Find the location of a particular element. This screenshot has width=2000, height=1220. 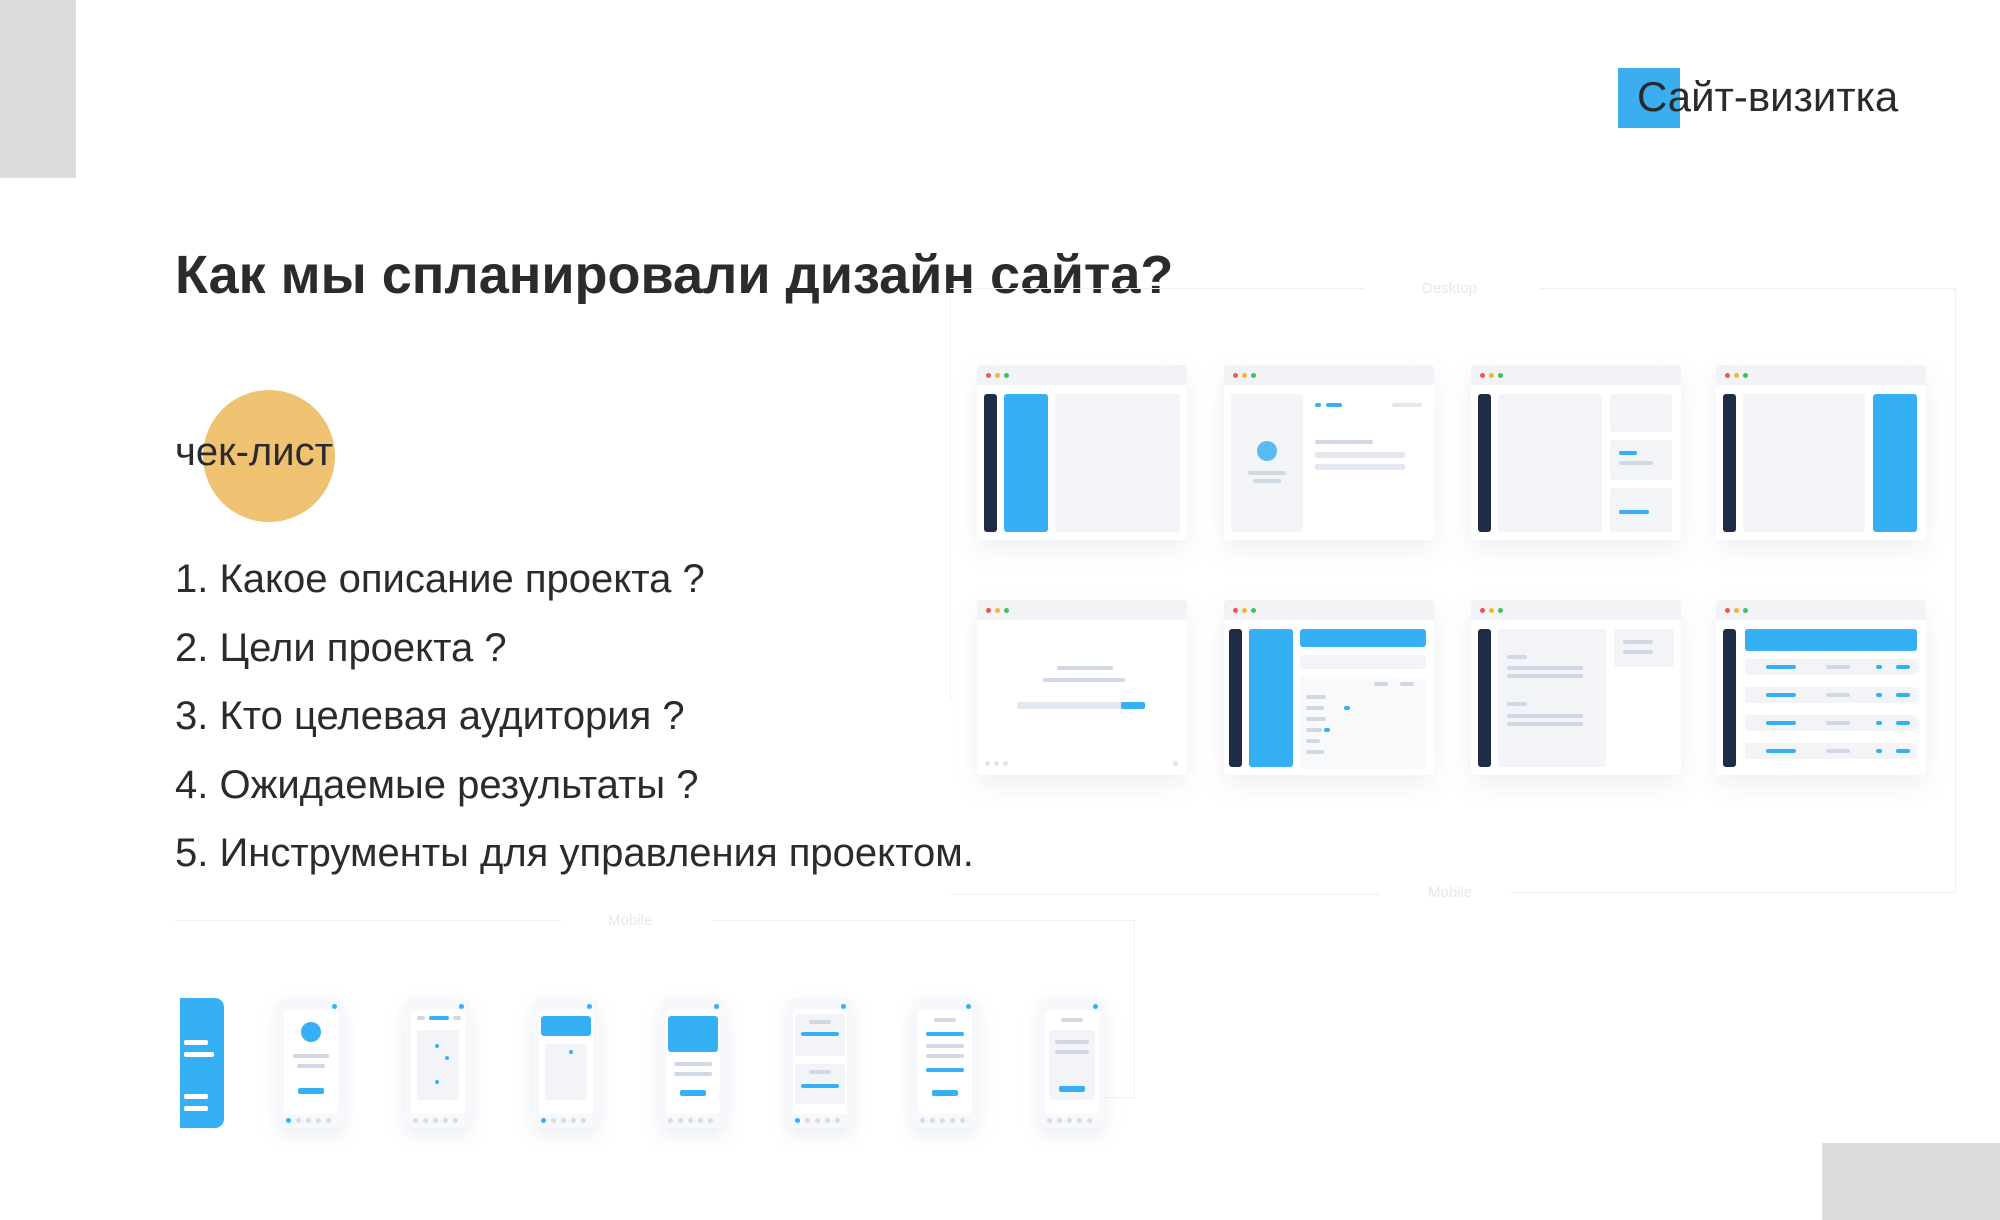

list-item: 4. Ожидаемые результаты ? is located at coordinates (437, 784).